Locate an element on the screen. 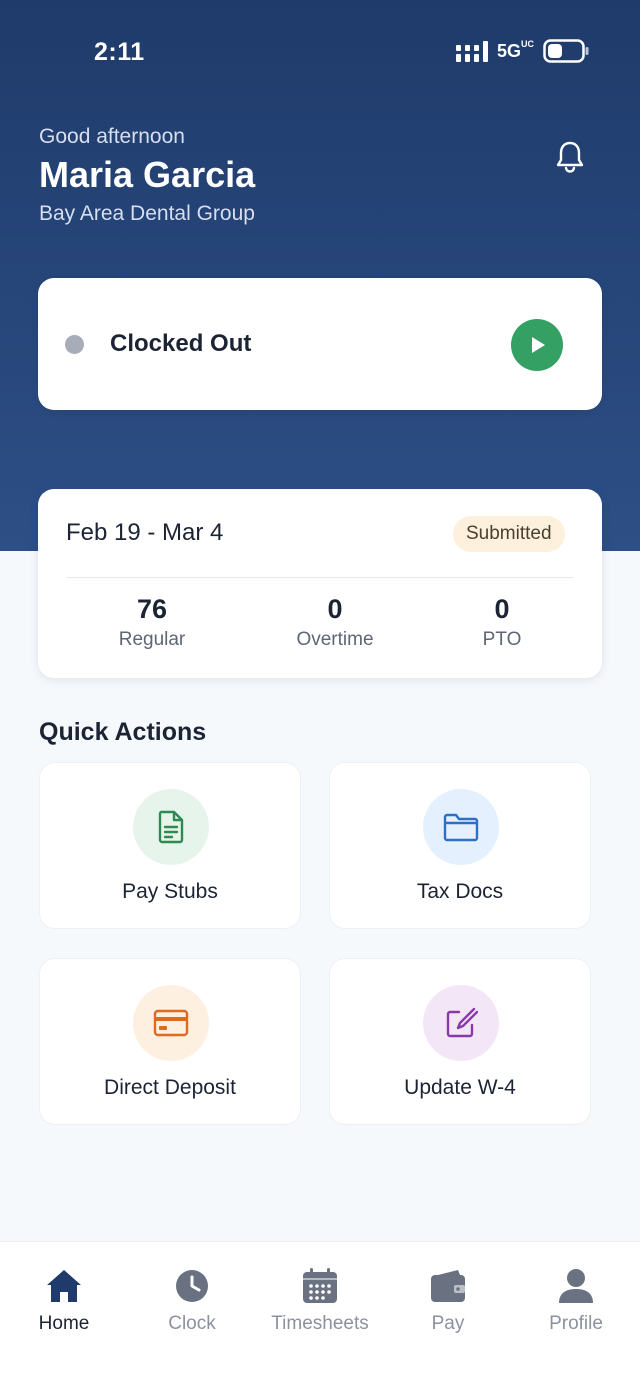 The image size is (640, 1391). network-label: 5G is located at coordinates (509, 51).